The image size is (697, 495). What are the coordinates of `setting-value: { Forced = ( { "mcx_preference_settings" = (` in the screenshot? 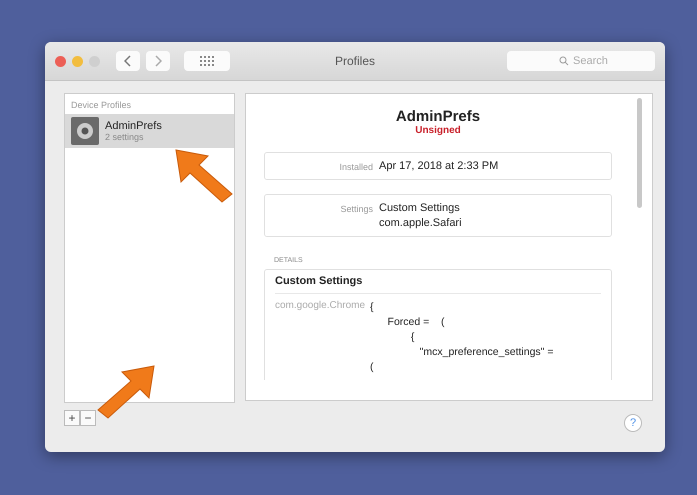 It's located at (462, 337).